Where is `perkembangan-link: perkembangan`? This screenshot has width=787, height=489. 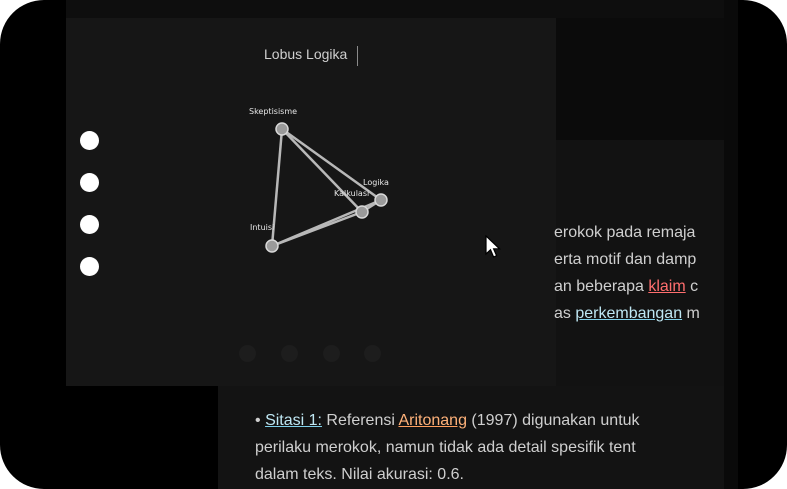 perkembangan-link: perkembangan is located at coordinates (628, 313).